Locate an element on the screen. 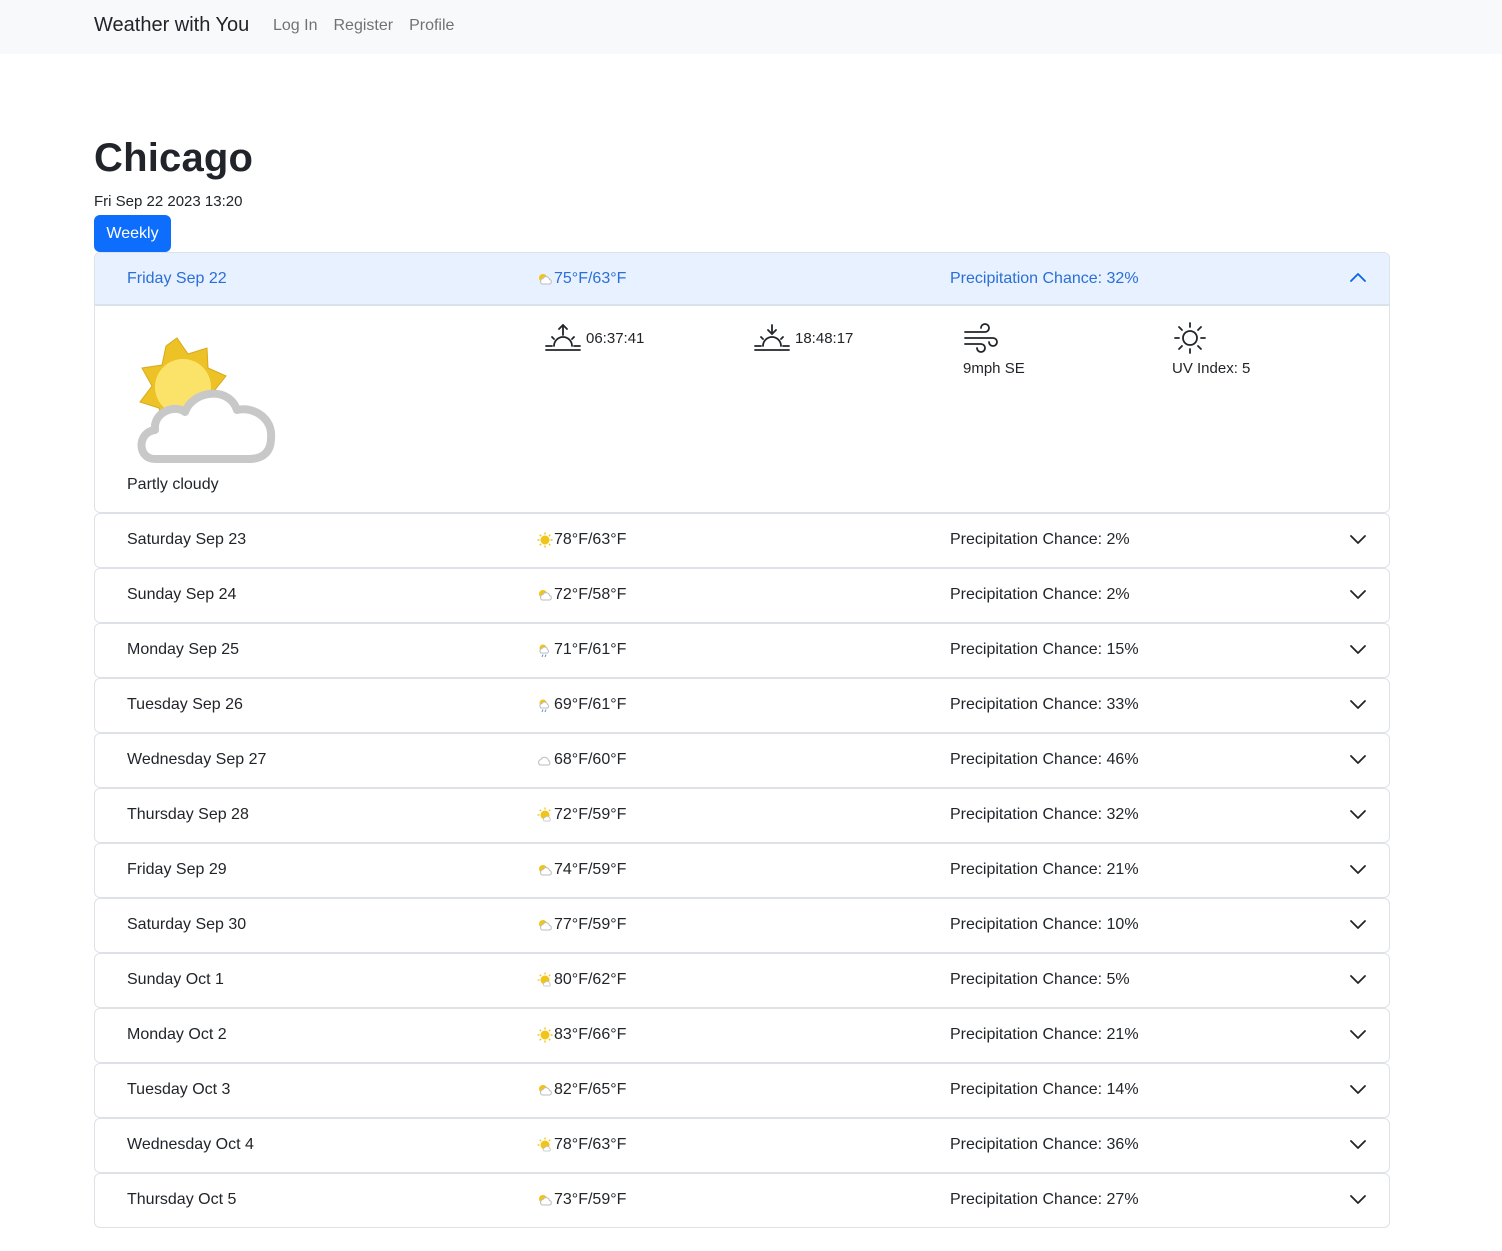 The height and width of the screenshot is (1251, 1502). forecast-precip: Precipitation Chance: 32% is located at coordinates (1044, 814).